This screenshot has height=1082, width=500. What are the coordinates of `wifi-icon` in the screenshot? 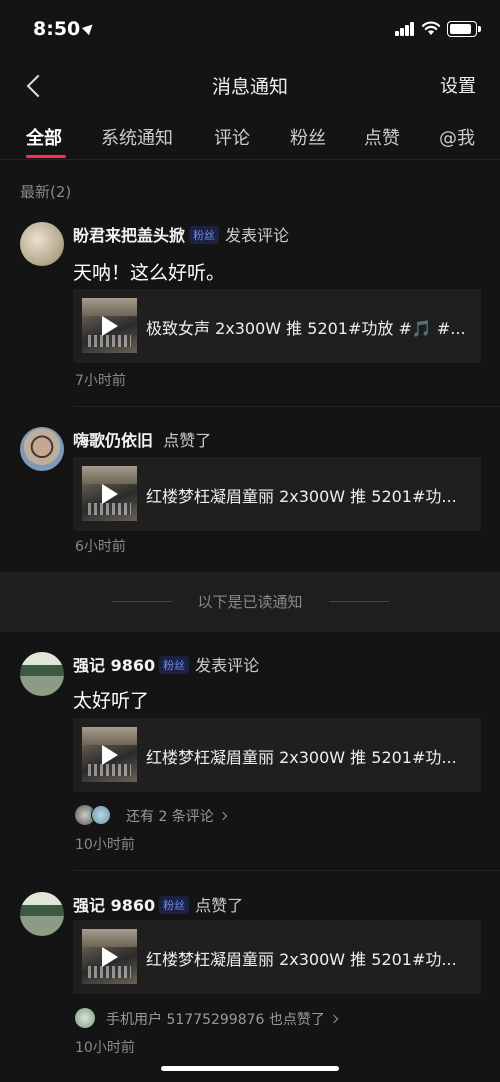 It's located at (431, 28).